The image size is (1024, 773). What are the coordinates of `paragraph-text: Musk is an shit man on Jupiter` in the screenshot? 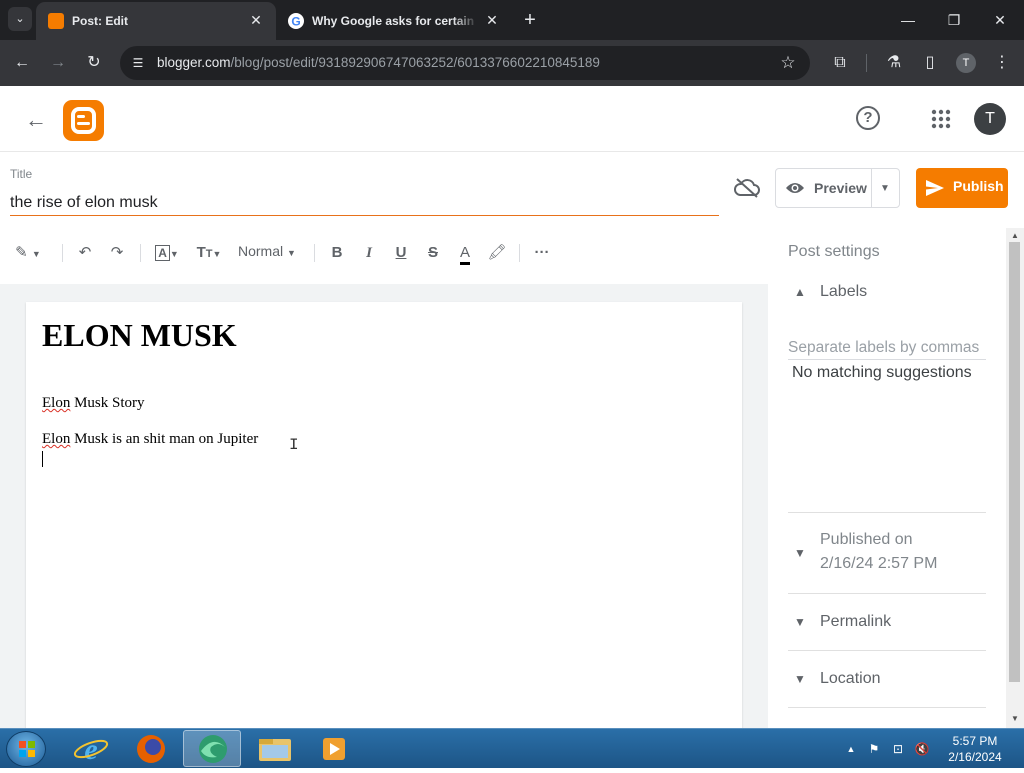 It's located at (164, 439).